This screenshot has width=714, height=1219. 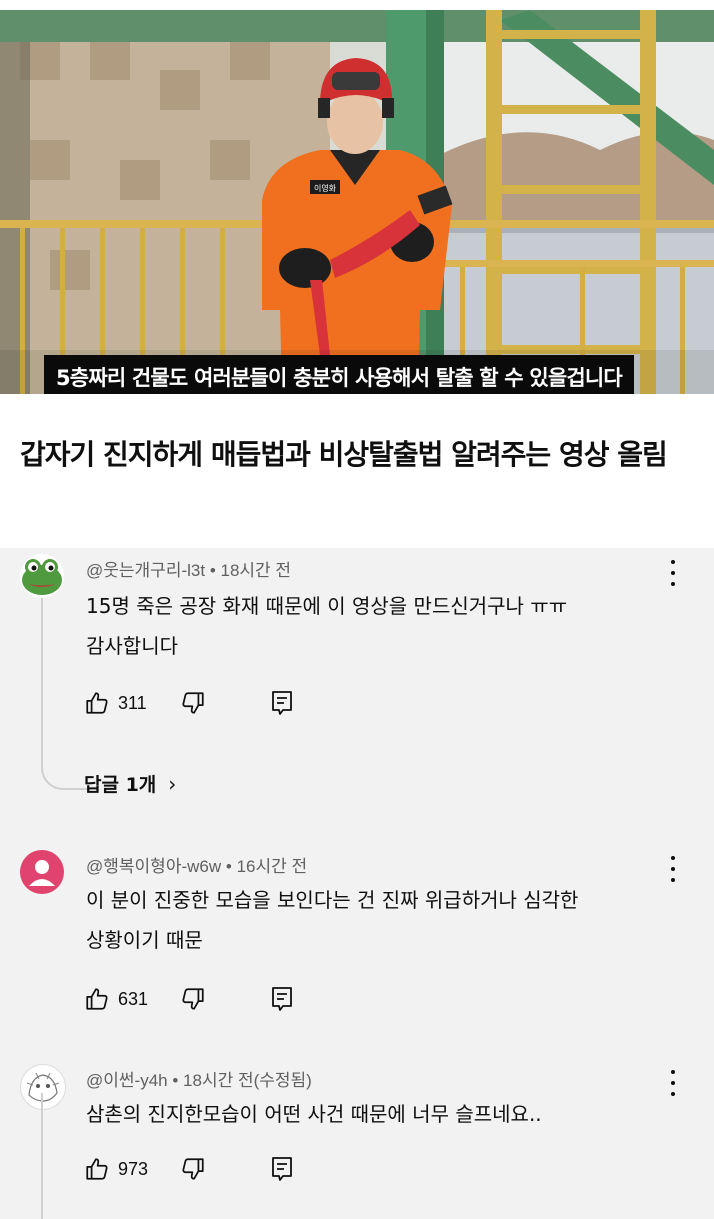 What do you see at coordinates (172, 783) in the screenshot?
I see `chevron-right-icon: ›` at bounding box center [172, 783].